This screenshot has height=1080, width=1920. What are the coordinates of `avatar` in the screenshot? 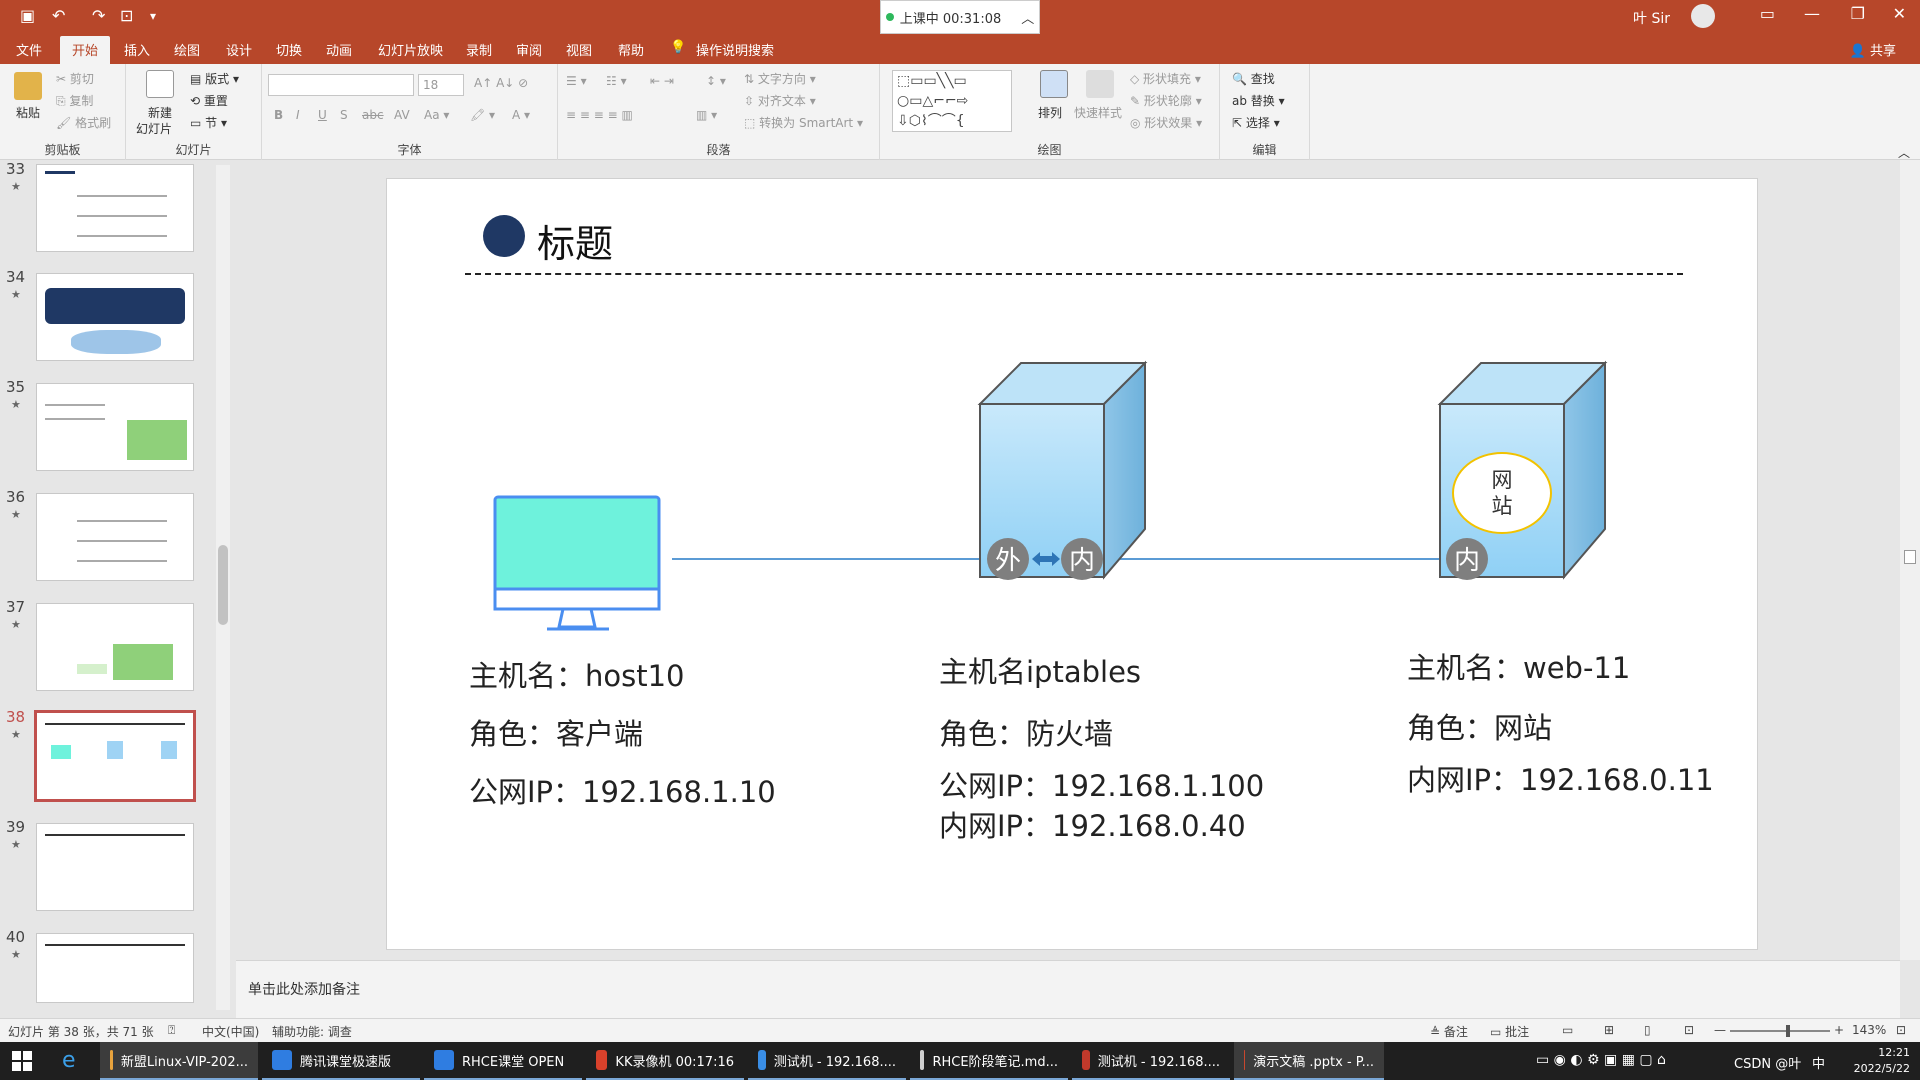 It's located at (1703, 16).